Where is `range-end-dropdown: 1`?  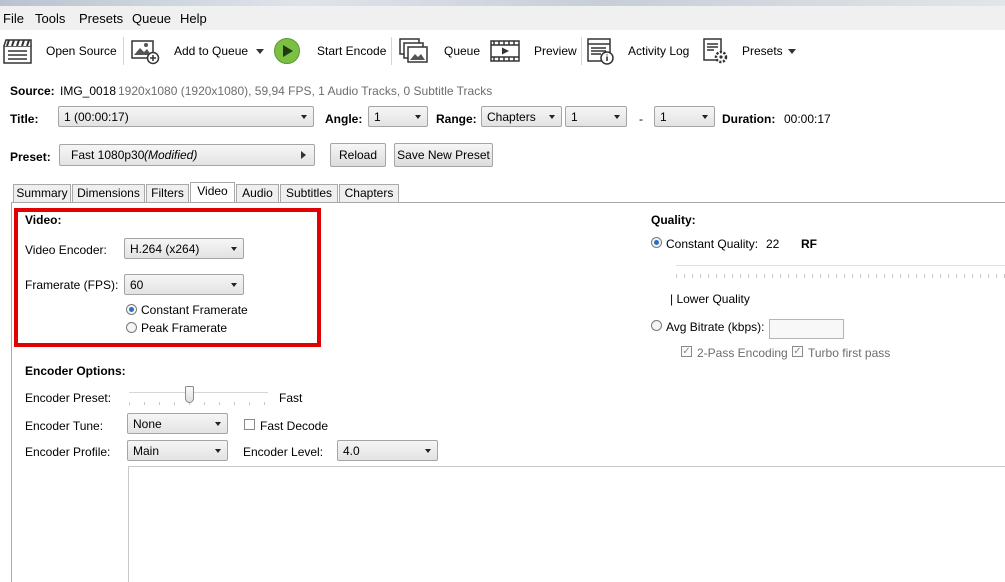 range-end-dropdown: 1 is located at coordinates (684, 116).